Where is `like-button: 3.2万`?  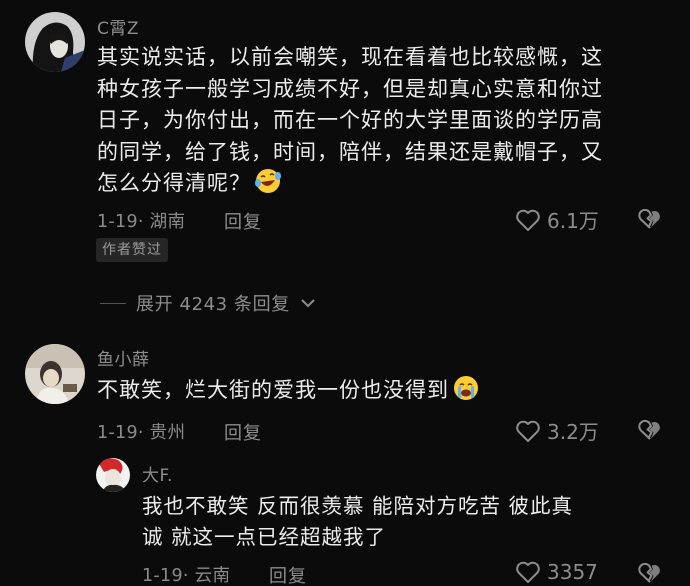
like-button: 3.2万 is located at coordinates (557, 430).